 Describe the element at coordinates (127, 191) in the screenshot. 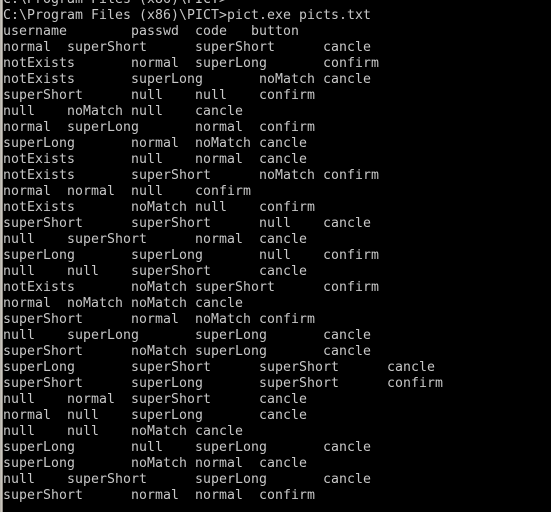

I see `output-data-row: normal normal null confirm` at that location.